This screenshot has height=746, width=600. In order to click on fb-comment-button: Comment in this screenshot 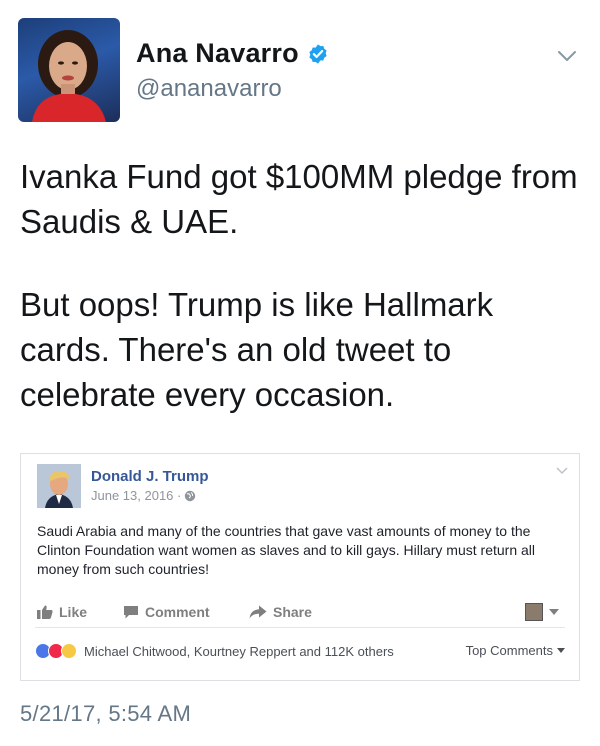, I will do `click(166, 612)`.